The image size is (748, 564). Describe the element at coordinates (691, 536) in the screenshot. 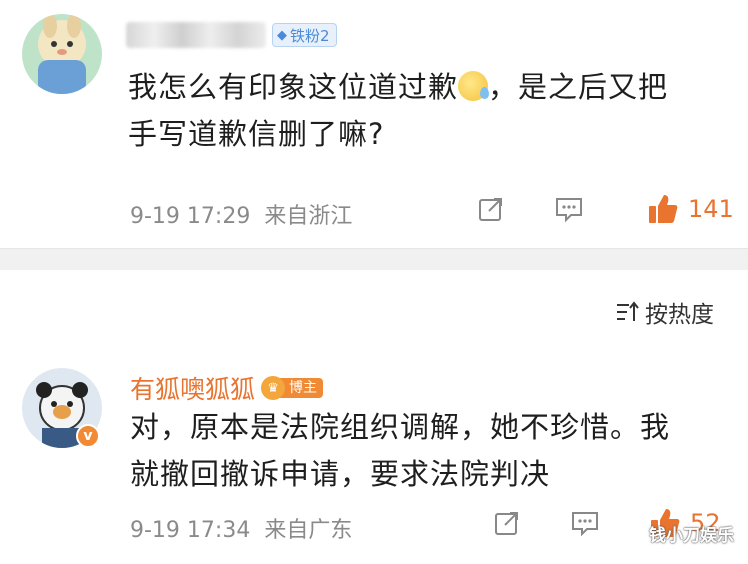

I see `watermark: 钱小刀娱乐` at that location.